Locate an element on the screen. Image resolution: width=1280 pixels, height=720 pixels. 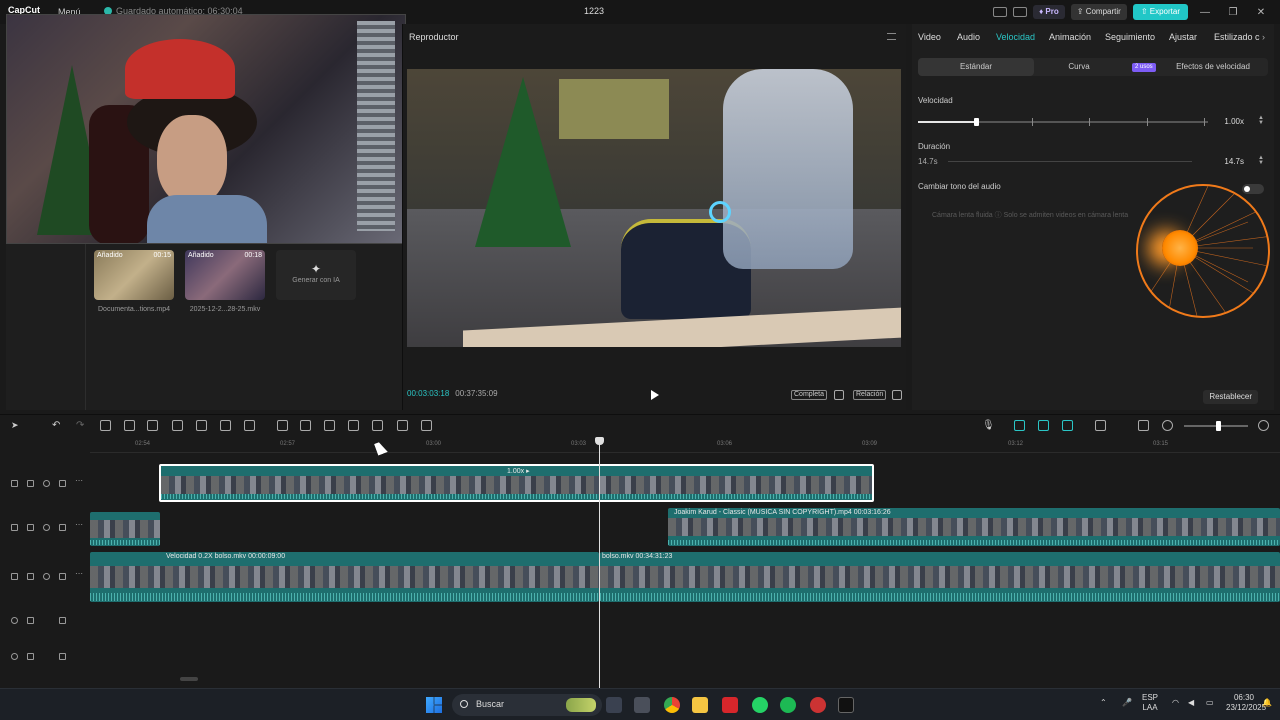
magic-edit-icon is located at coordinates (353, 425).